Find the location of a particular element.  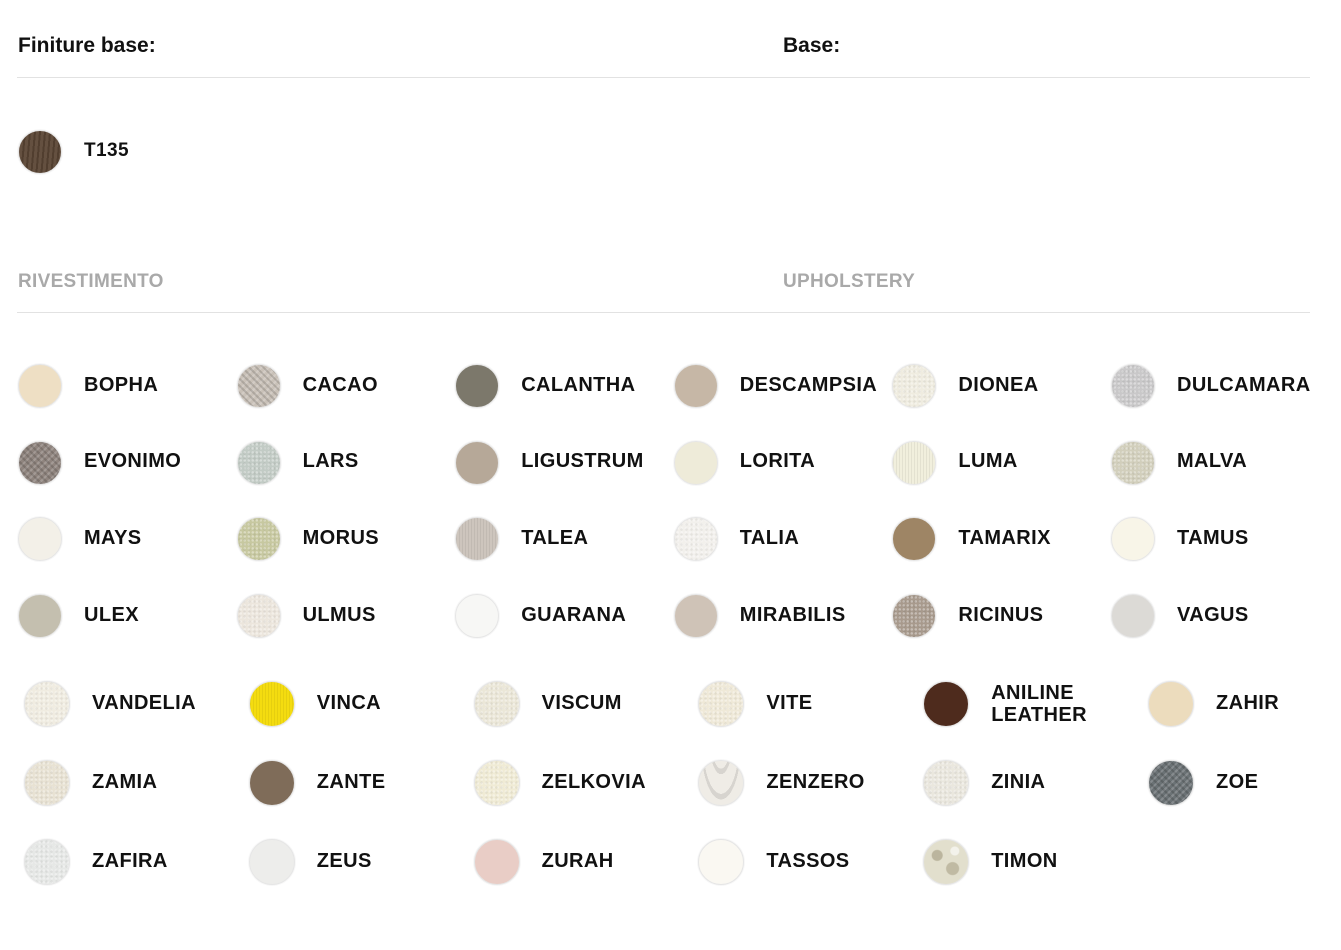

rivestimento-heading: RIVESTIMENTO is located at coordinates (91, 281).